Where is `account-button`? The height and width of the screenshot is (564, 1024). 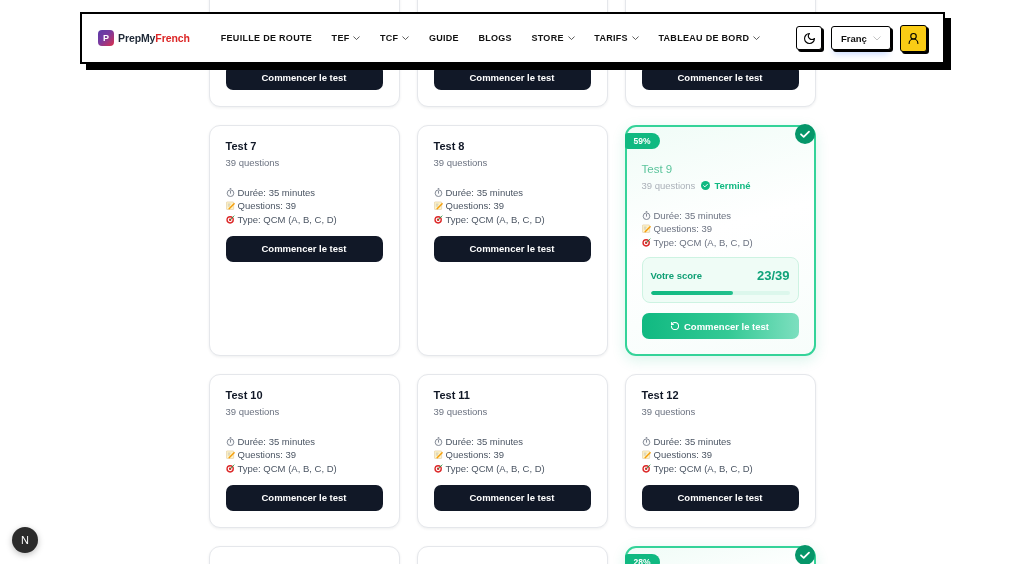
account-button is located at coordinates (913, 38).